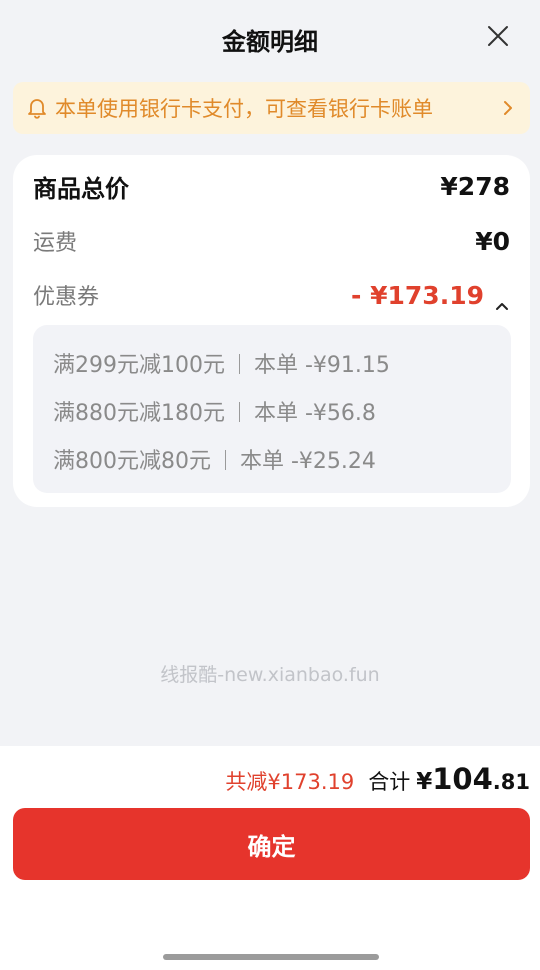 Image resolution: width=540 pixels, height=970 pixels. I want to click on coupon-deduction: 本单 -¥25.24, so click(308, 461).